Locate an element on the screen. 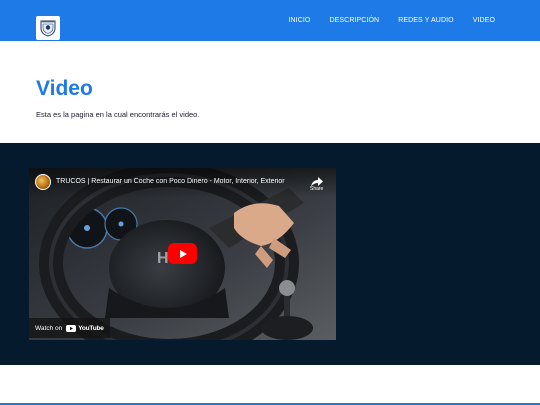 Image resolution: width=540 pixels, height=405 pixels. nav-link-descripcion: DESCRIPCIÓN is located at coordinates (354, 20).